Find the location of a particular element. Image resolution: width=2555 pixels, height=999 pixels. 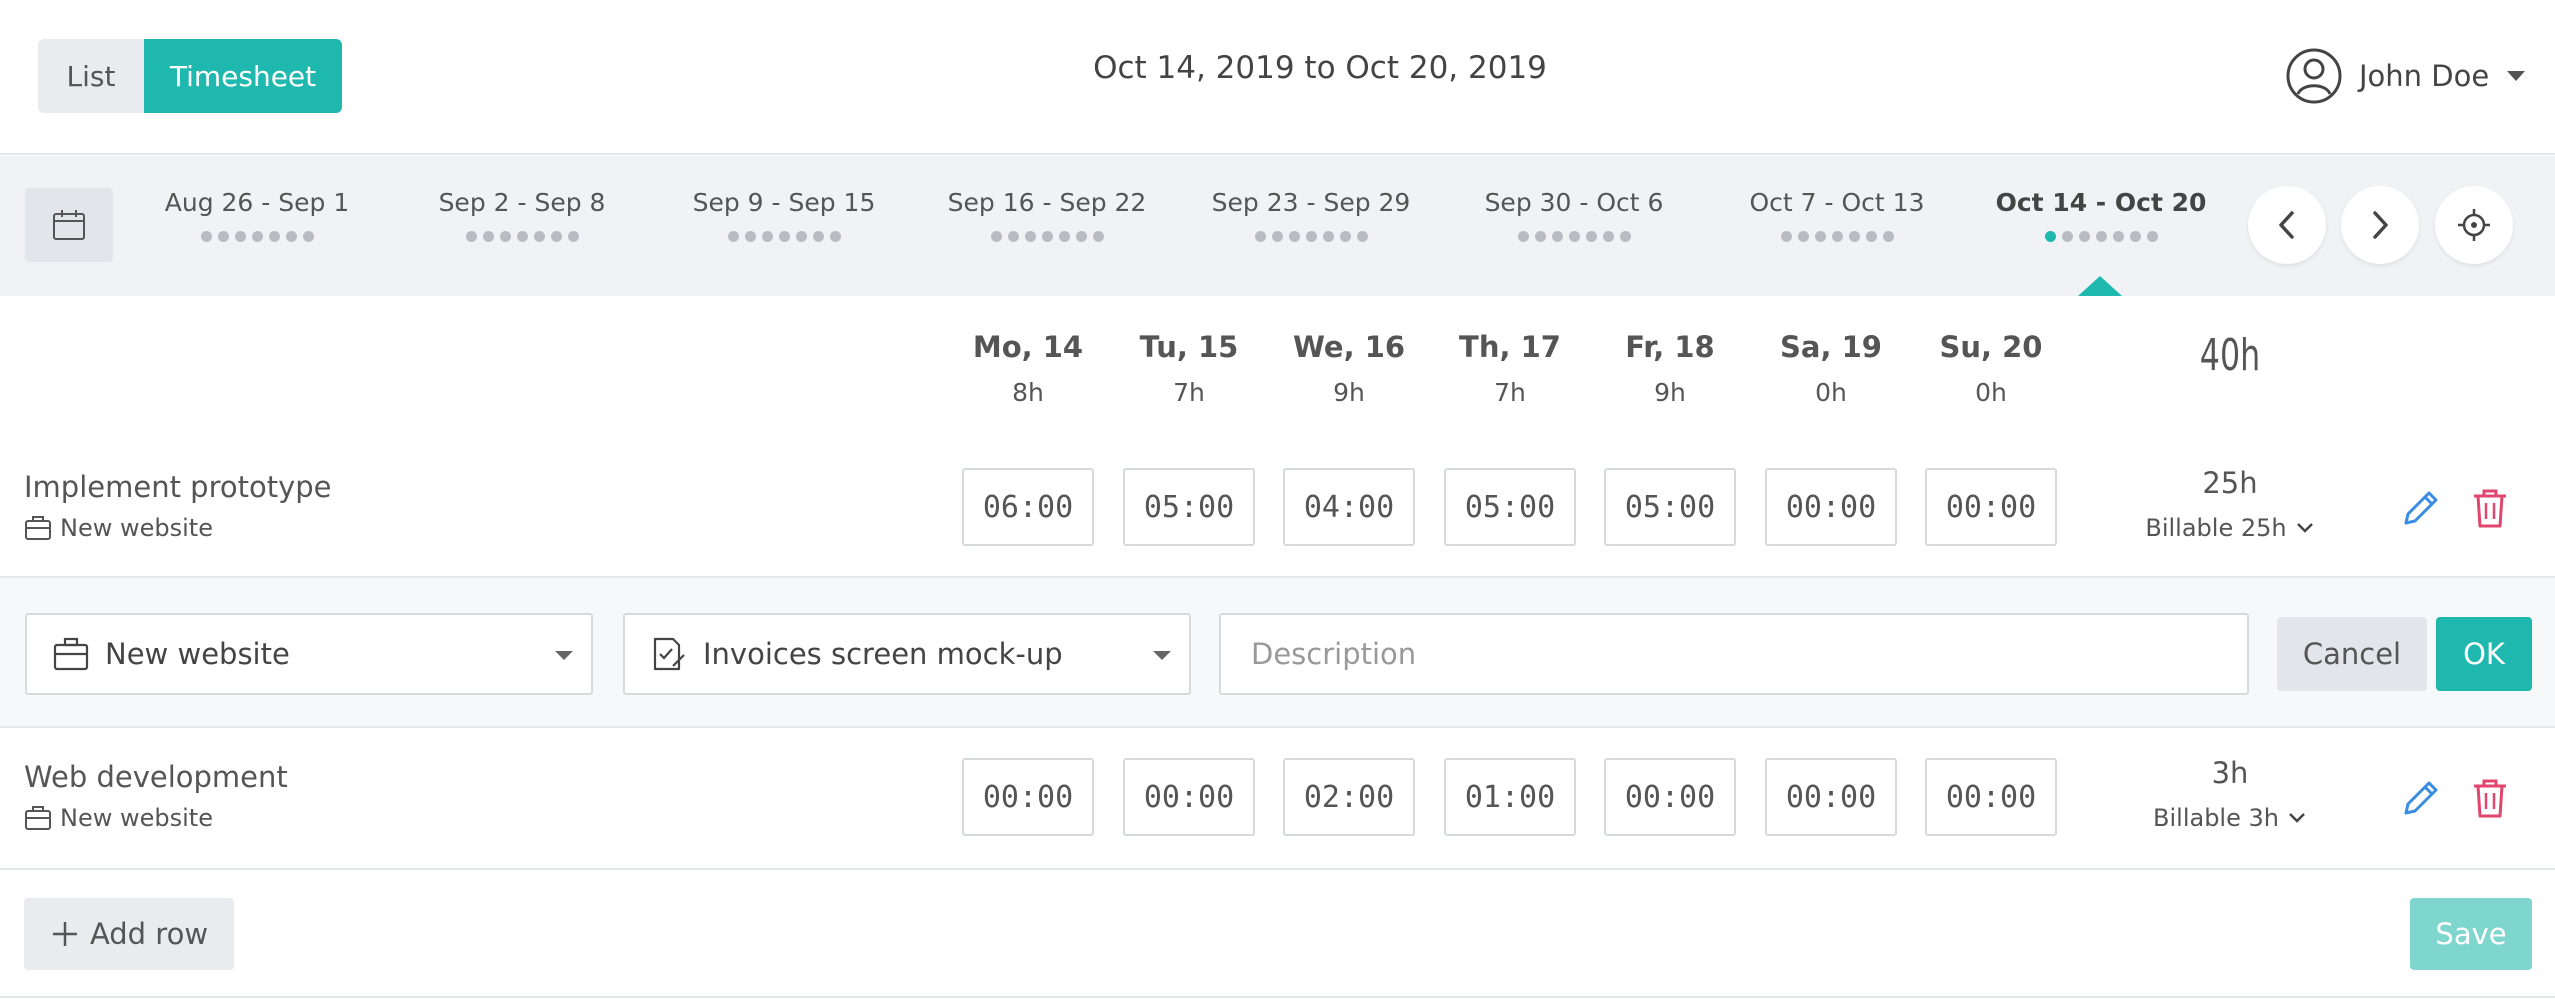

week-item: Sep 2 - Sep 8 is located at coordinates (522, 215).